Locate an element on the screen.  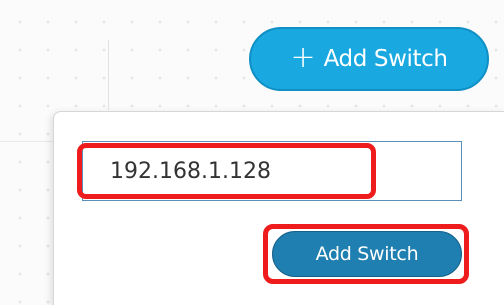
add-switch-toggle-label: Add Switch is located at coordinates (385, 59).